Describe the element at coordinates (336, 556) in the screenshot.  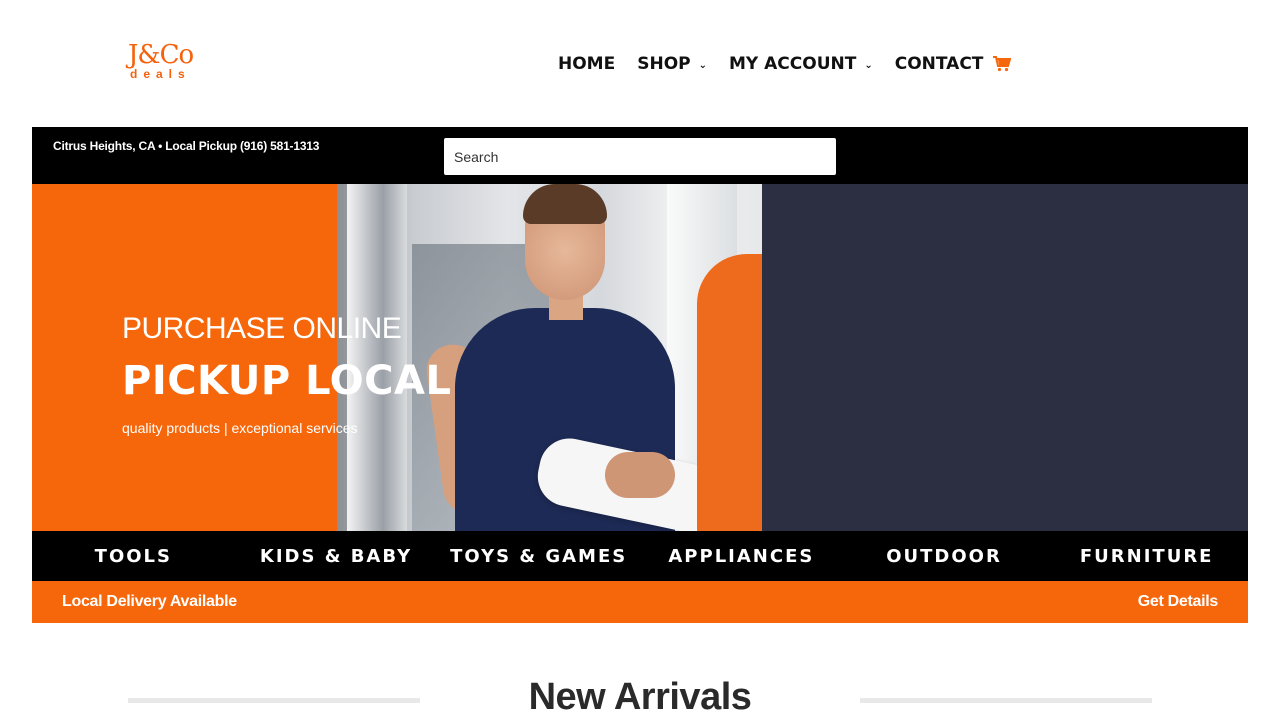
I see `category-kids-baby: KIDS & BABY` at that location.